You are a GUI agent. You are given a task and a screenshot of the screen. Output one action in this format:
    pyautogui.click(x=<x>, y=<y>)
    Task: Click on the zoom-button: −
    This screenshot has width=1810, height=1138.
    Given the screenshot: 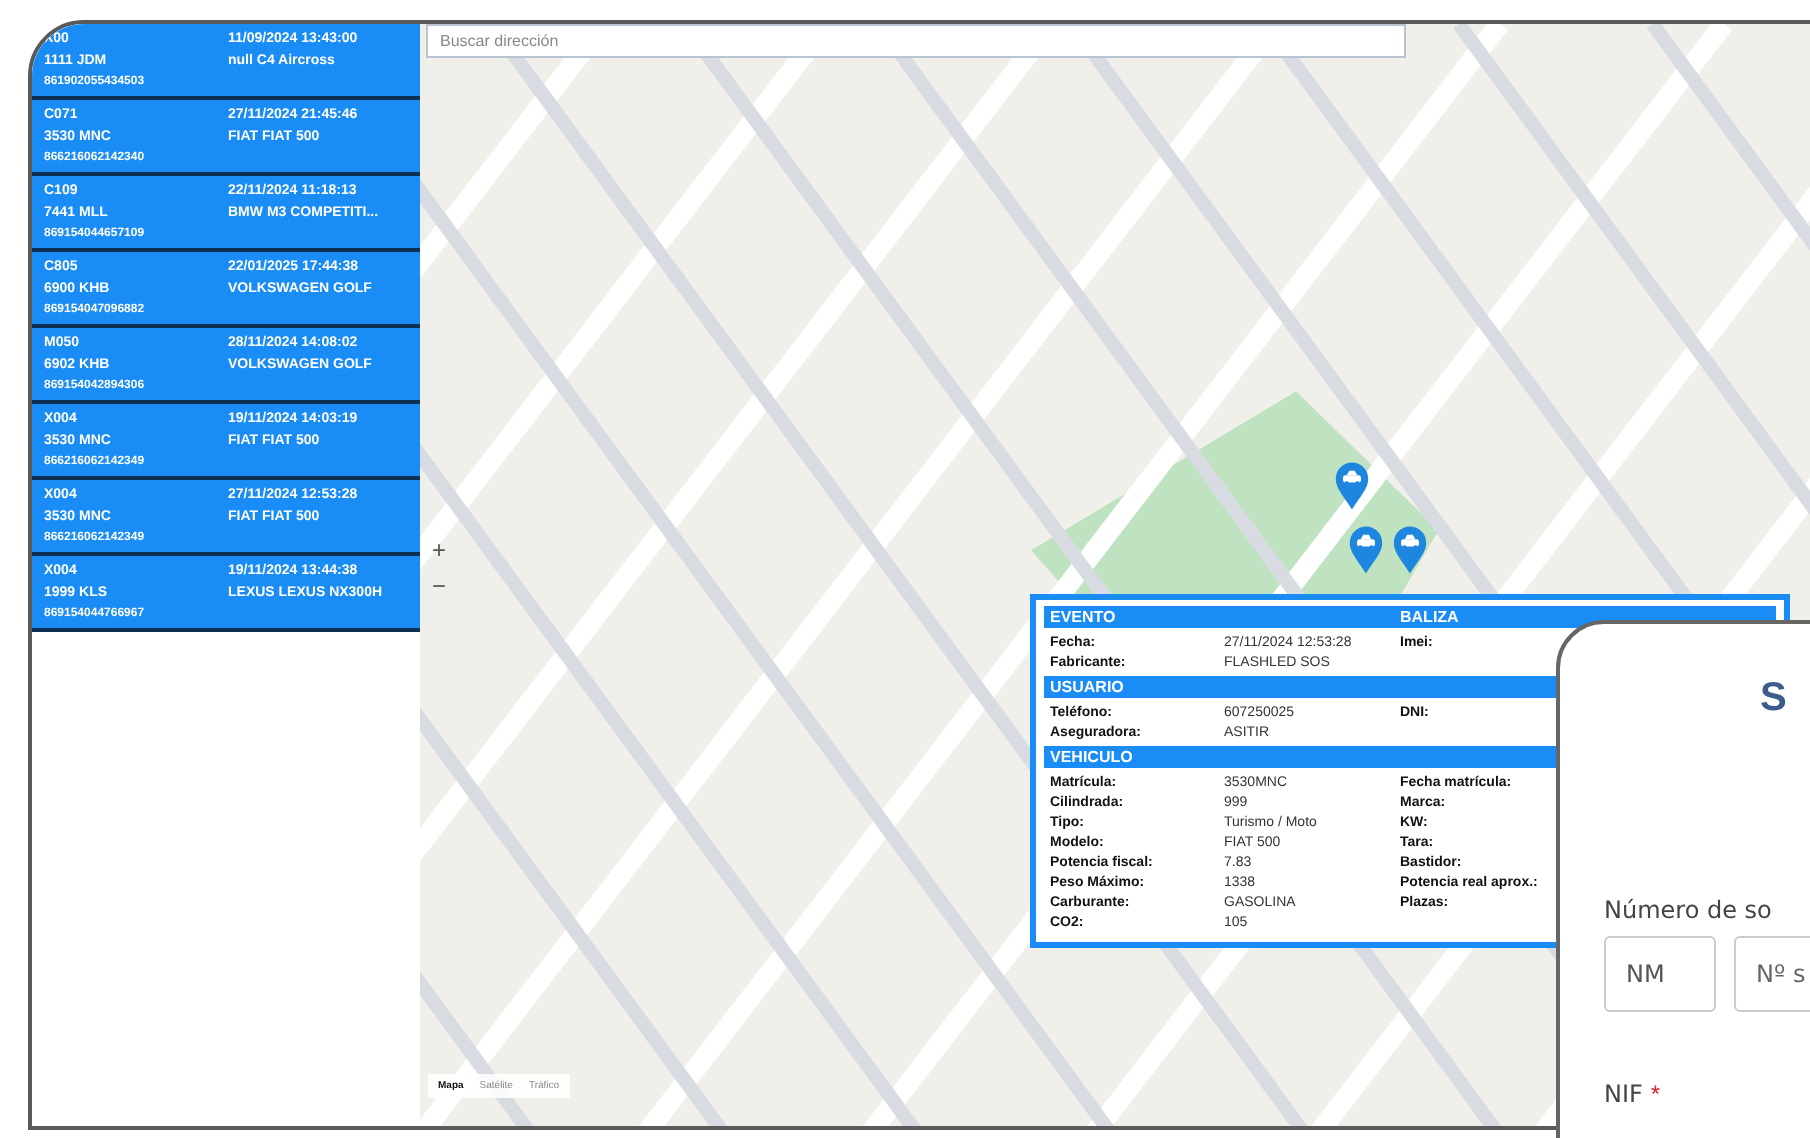 What is the action you would take?
    pyautogui.click(x=439, y=586)
    